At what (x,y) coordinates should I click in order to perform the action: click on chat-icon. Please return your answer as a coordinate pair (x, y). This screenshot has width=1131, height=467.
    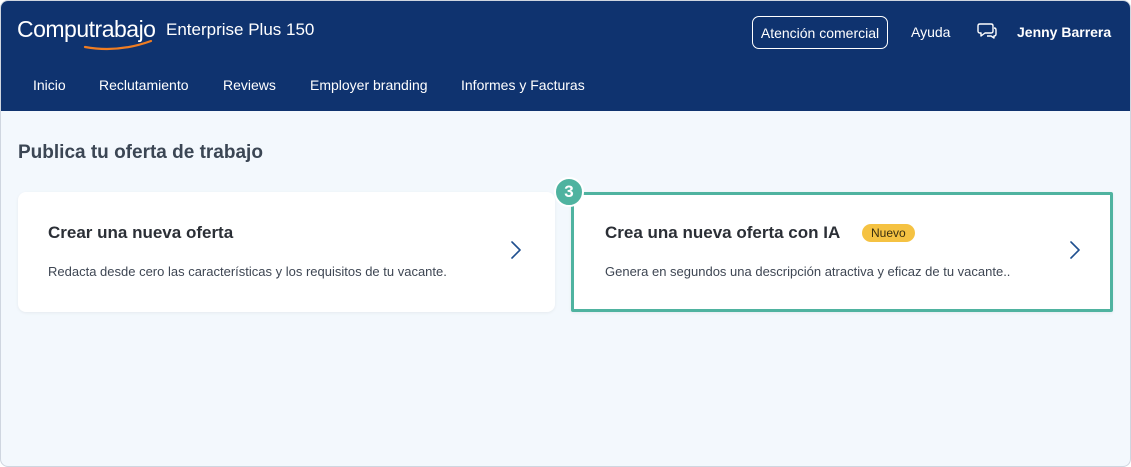
    Looking at the image, I should click on (987, 31).